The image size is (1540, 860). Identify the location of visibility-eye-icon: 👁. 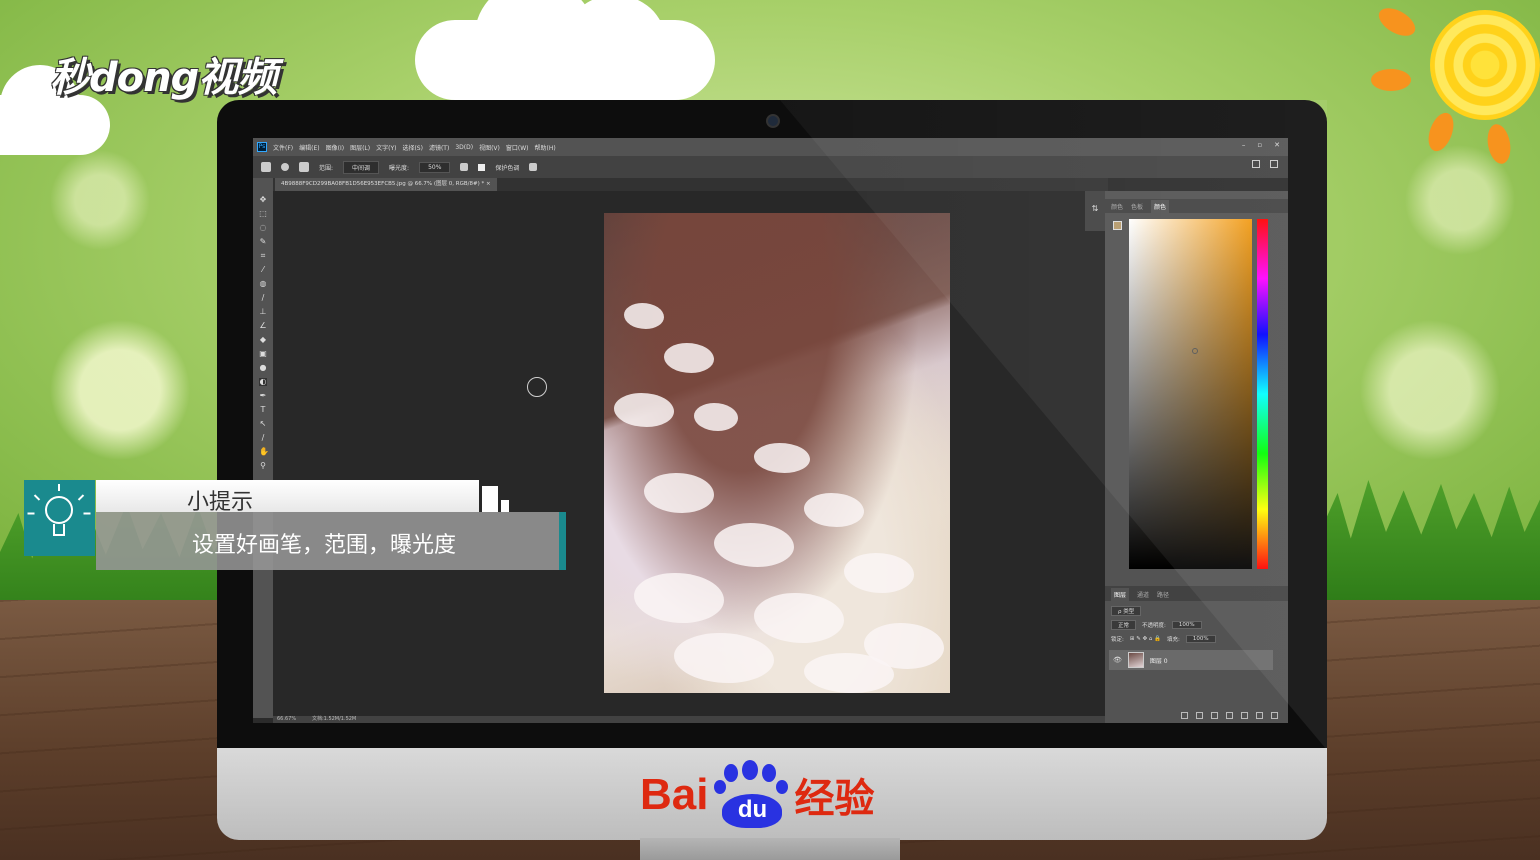
(1117, 660).